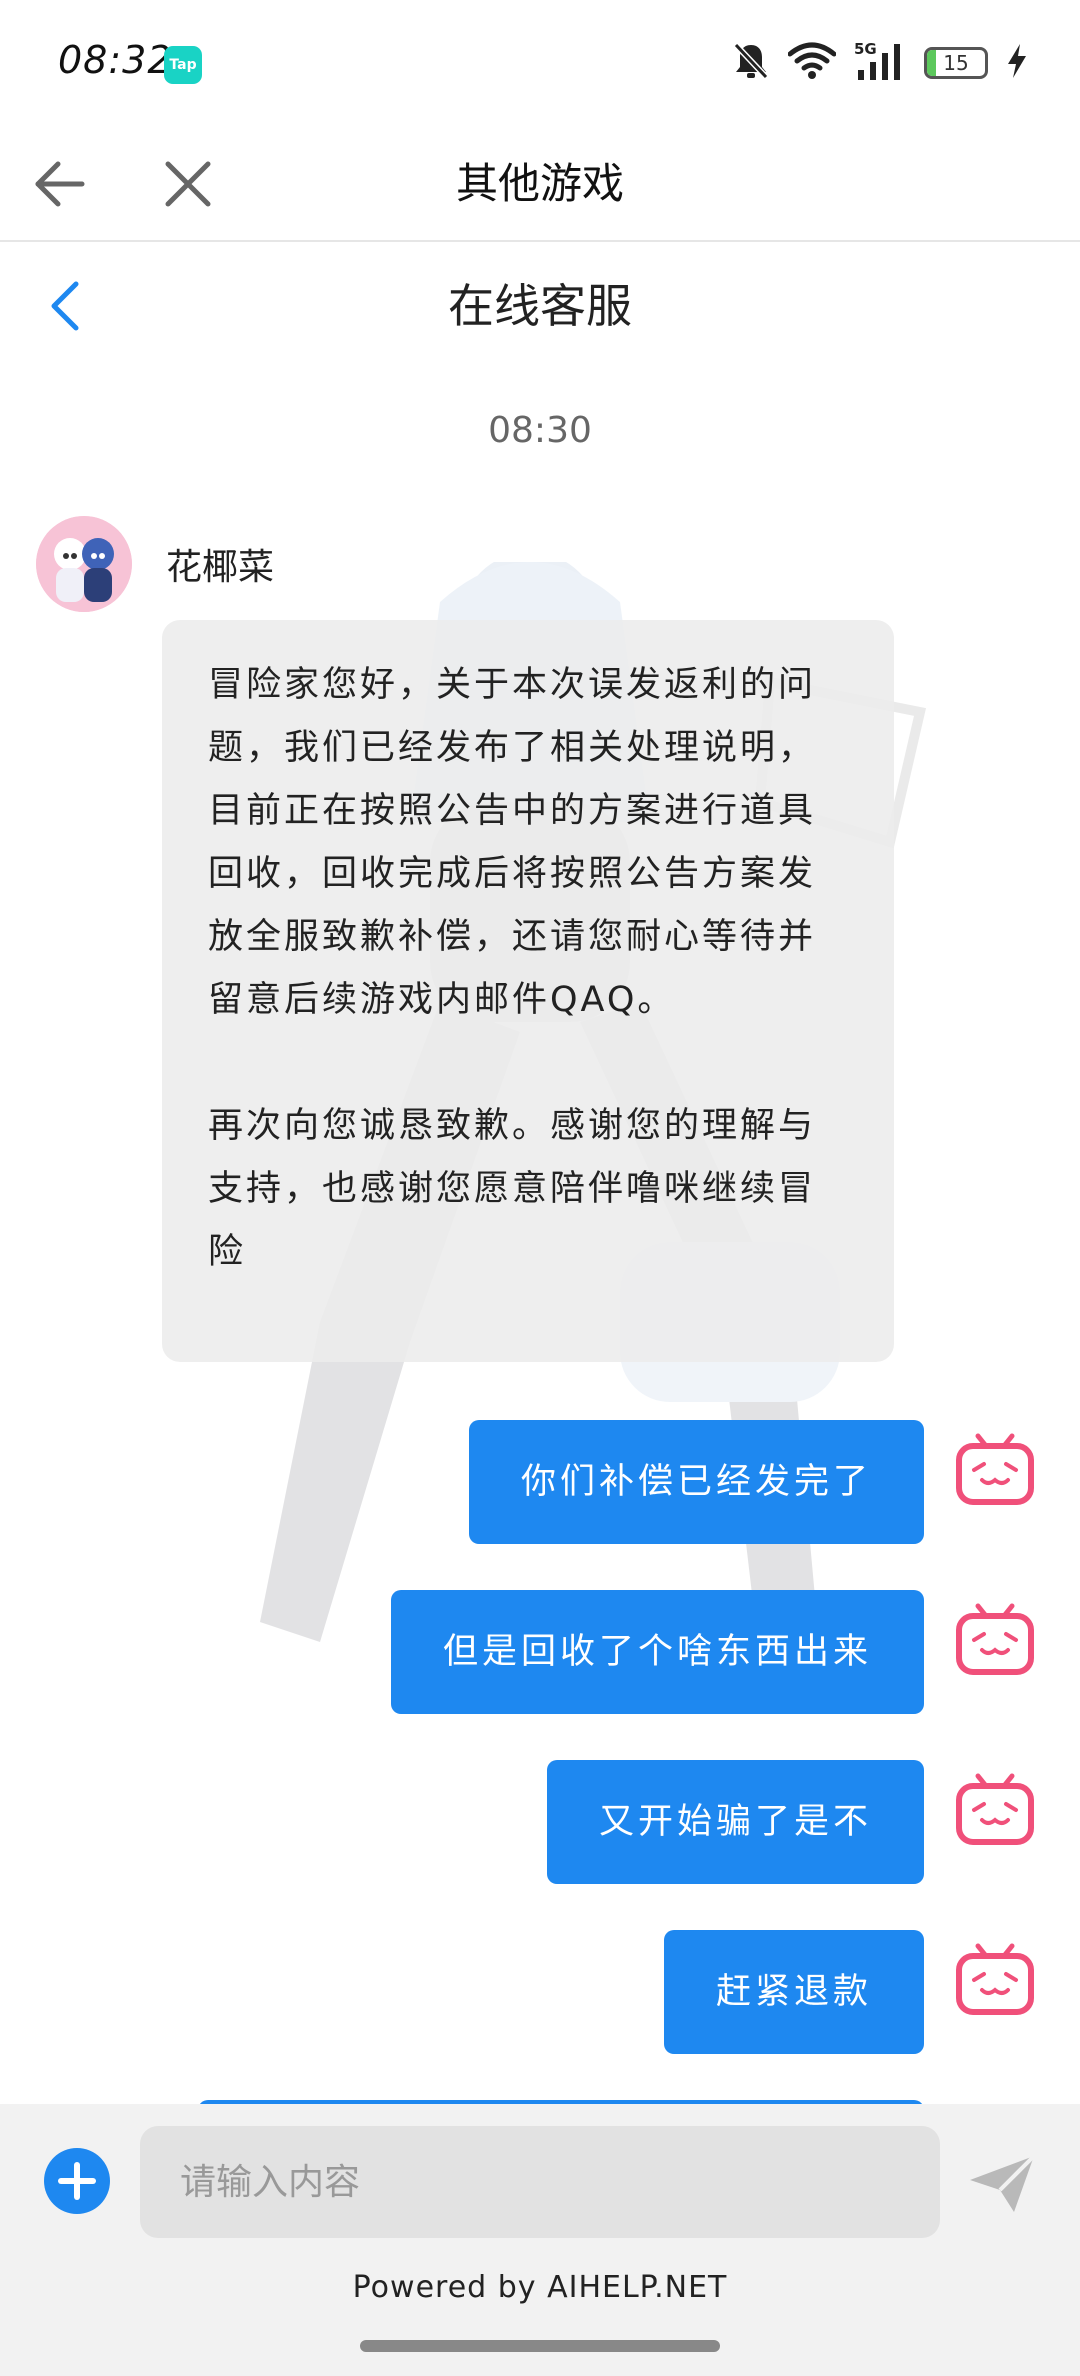 The image size is (1080, 2376). I want to click on 5g-signal-icon: 5G, so click(880, 63).